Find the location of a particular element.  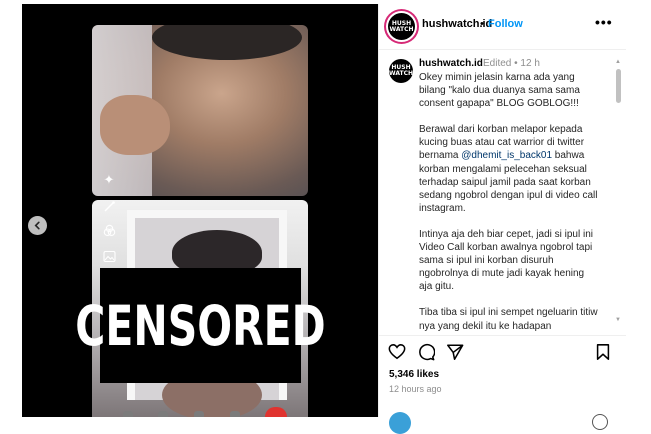

caption-scrollbar: ▲ ▼ is located at coordinates (618, 194).